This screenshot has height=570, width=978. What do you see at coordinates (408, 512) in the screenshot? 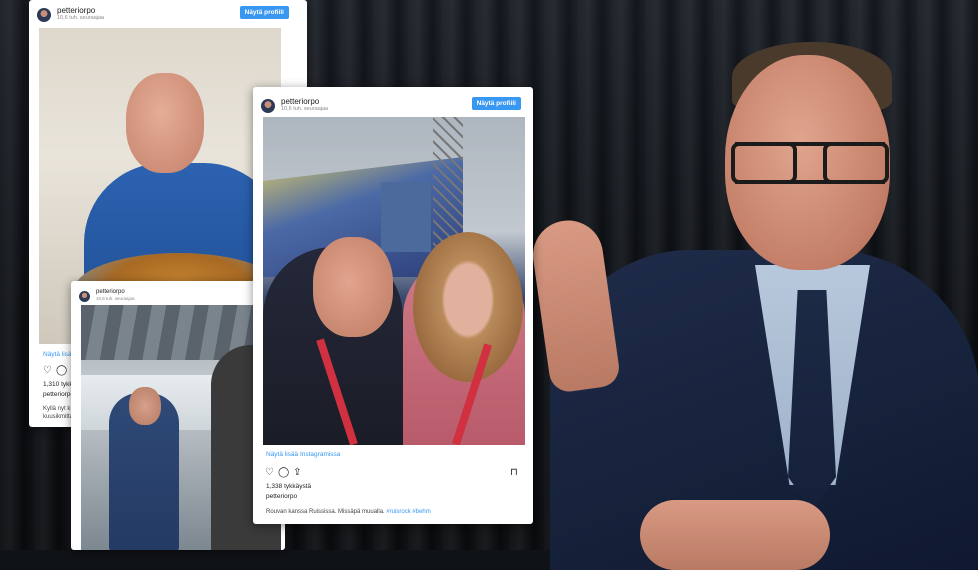
I see `hashtags: #ruisrock #behm` at bounding box center [408, 512].